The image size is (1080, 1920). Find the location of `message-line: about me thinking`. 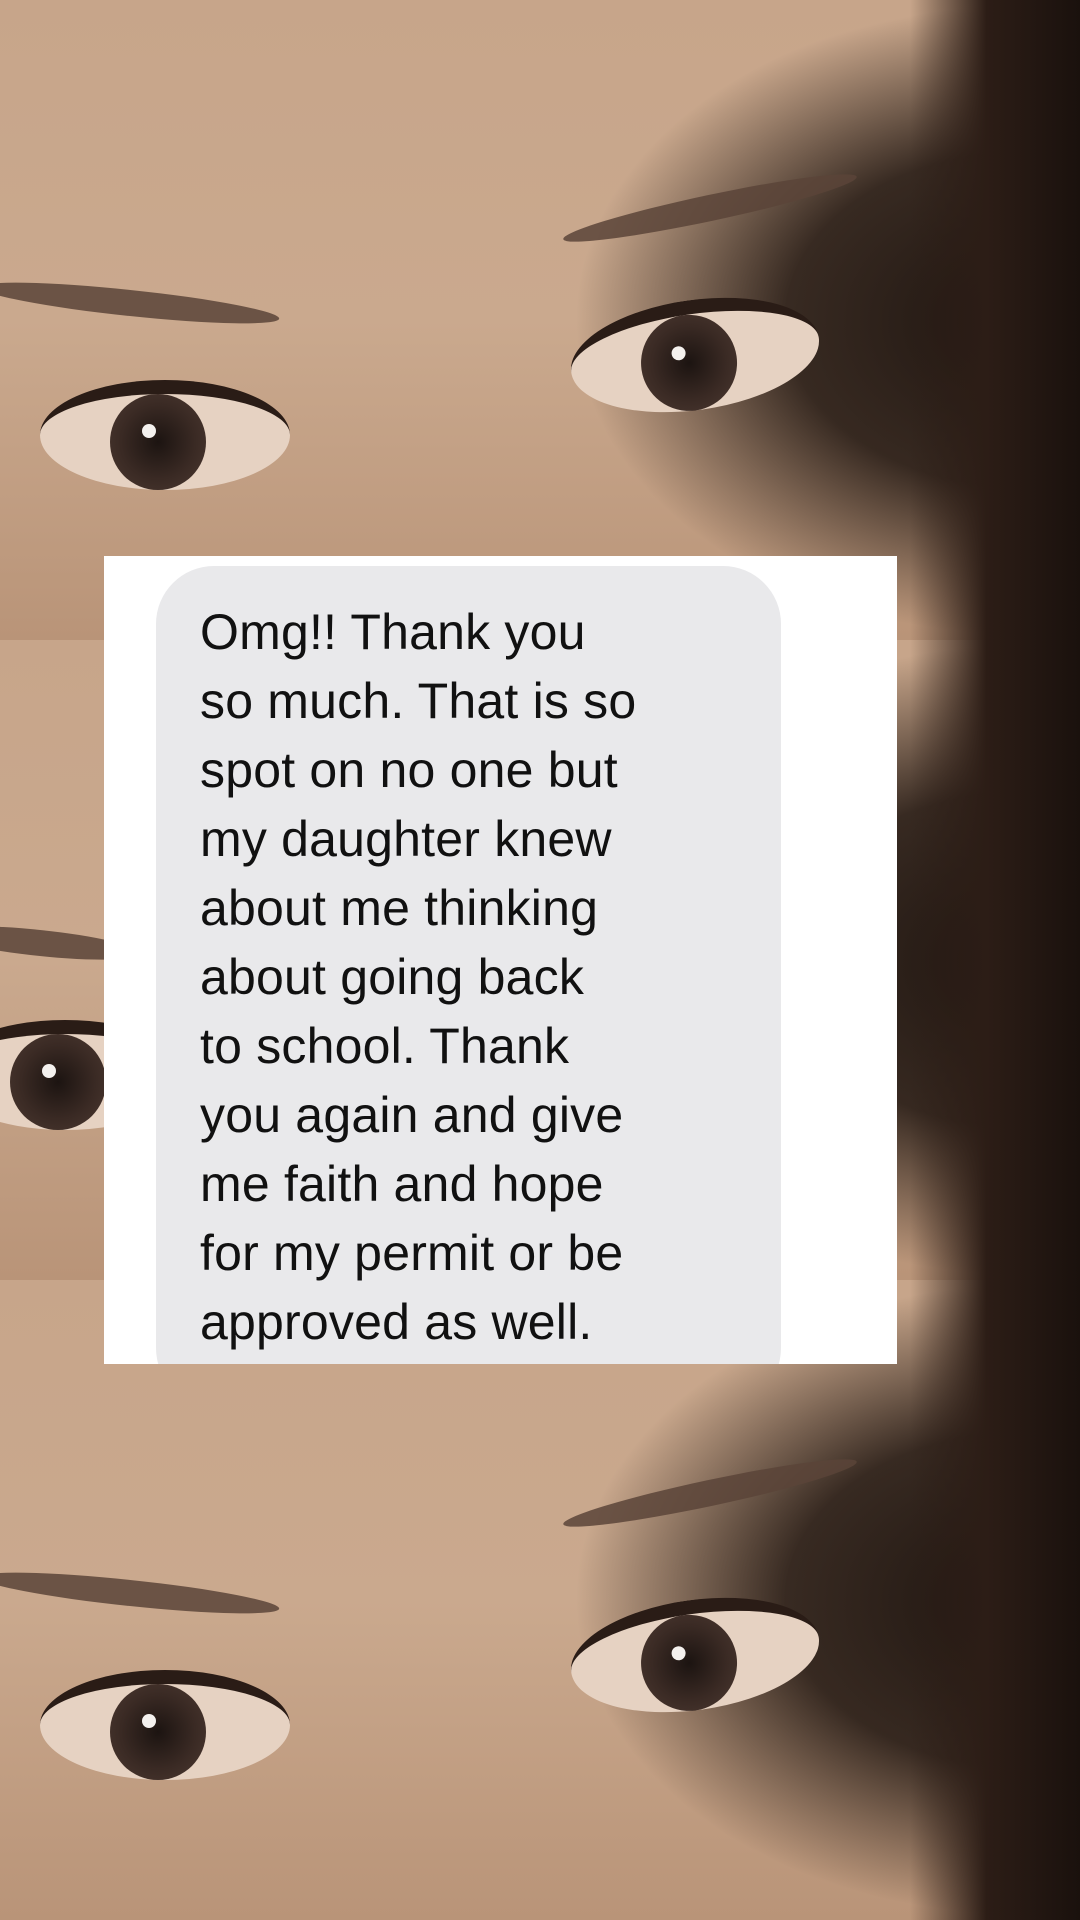

message-line: about me thinking is located at coordinates (399, 908).